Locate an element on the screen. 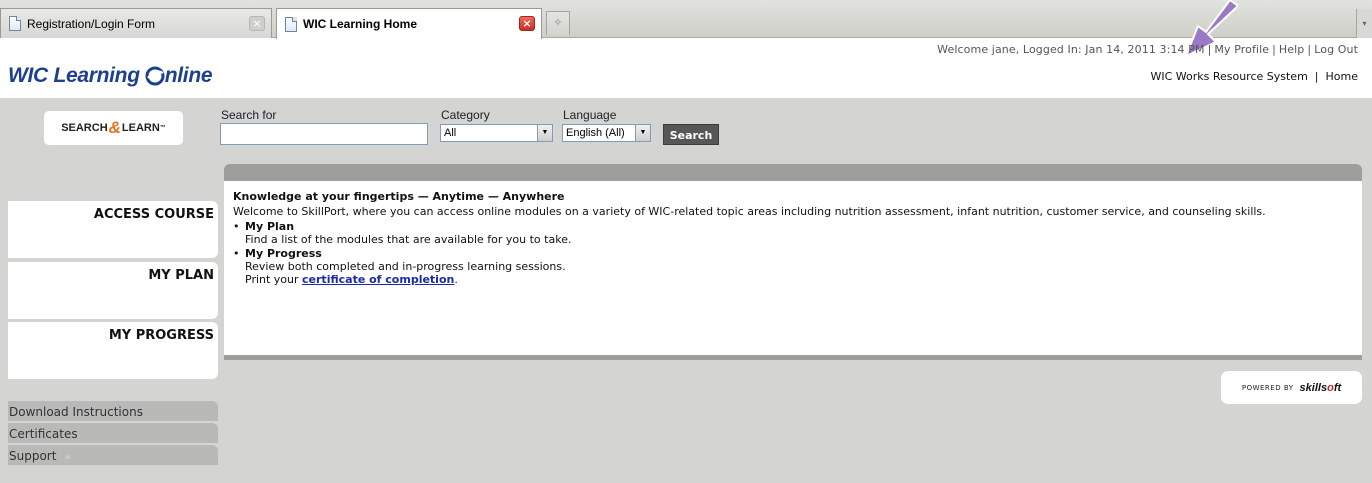 The image size is (1372, 483). help-link: Help is located at coordinates (1291, 49).